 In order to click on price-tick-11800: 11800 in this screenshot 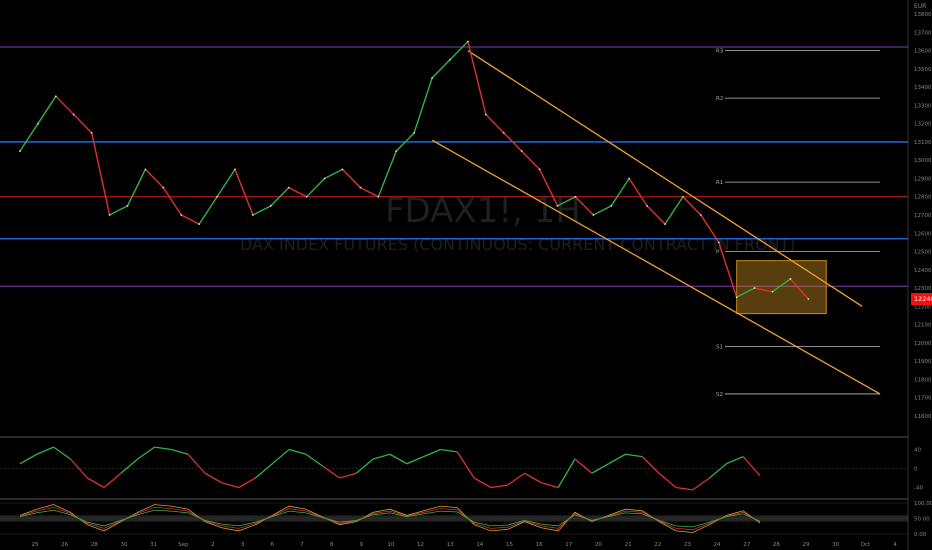, I will do `click(923, 380)`.